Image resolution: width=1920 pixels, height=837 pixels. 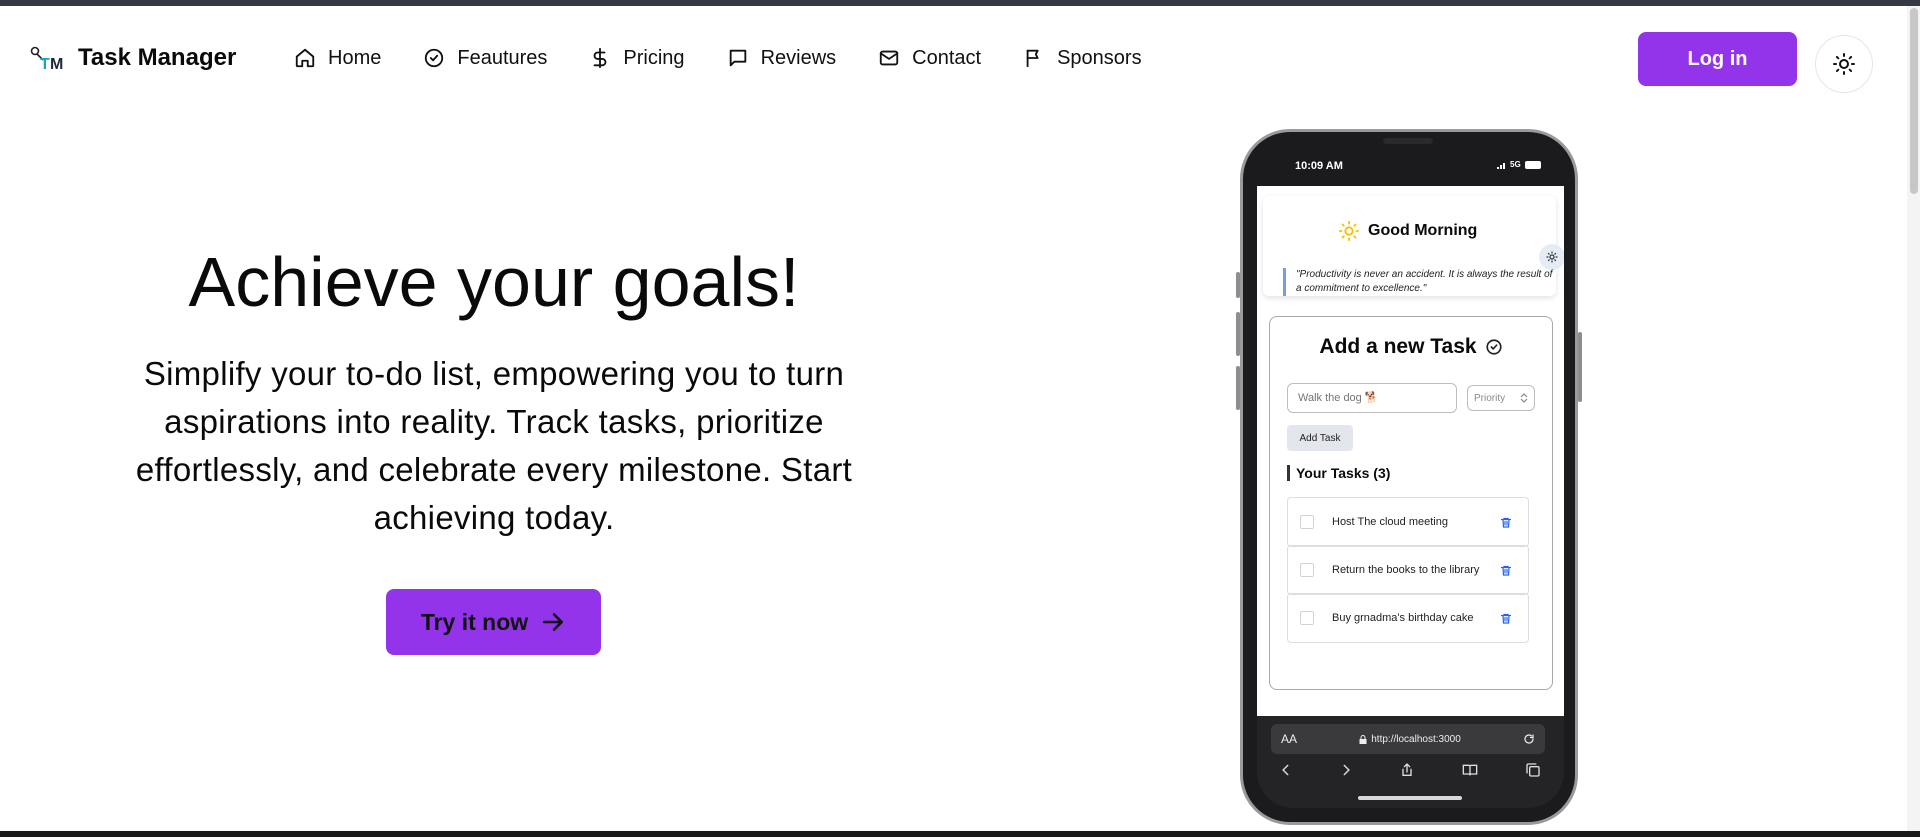 I want to click on status-indicators: 5G, so click(x=1519, y=164).